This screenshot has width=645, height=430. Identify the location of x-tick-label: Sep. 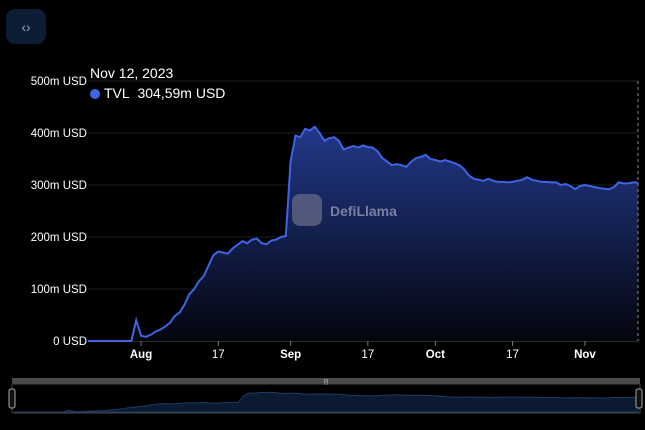
(290, 355).